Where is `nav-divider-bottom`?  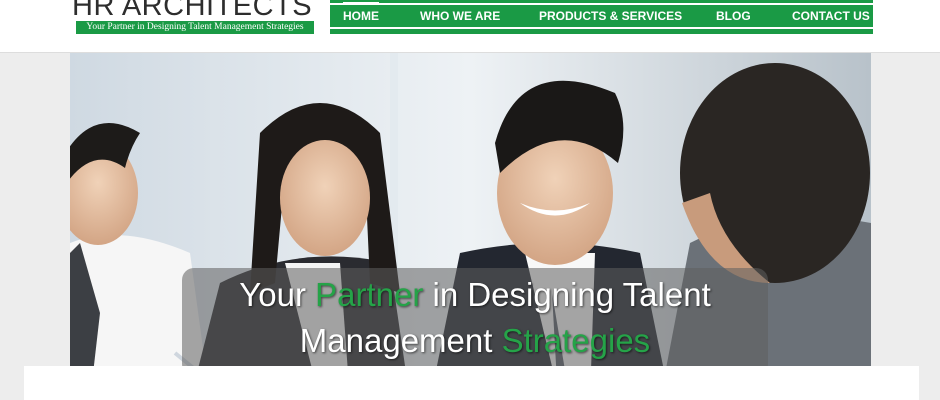
nav-divider-bottom is located at coordinates (601, 28).